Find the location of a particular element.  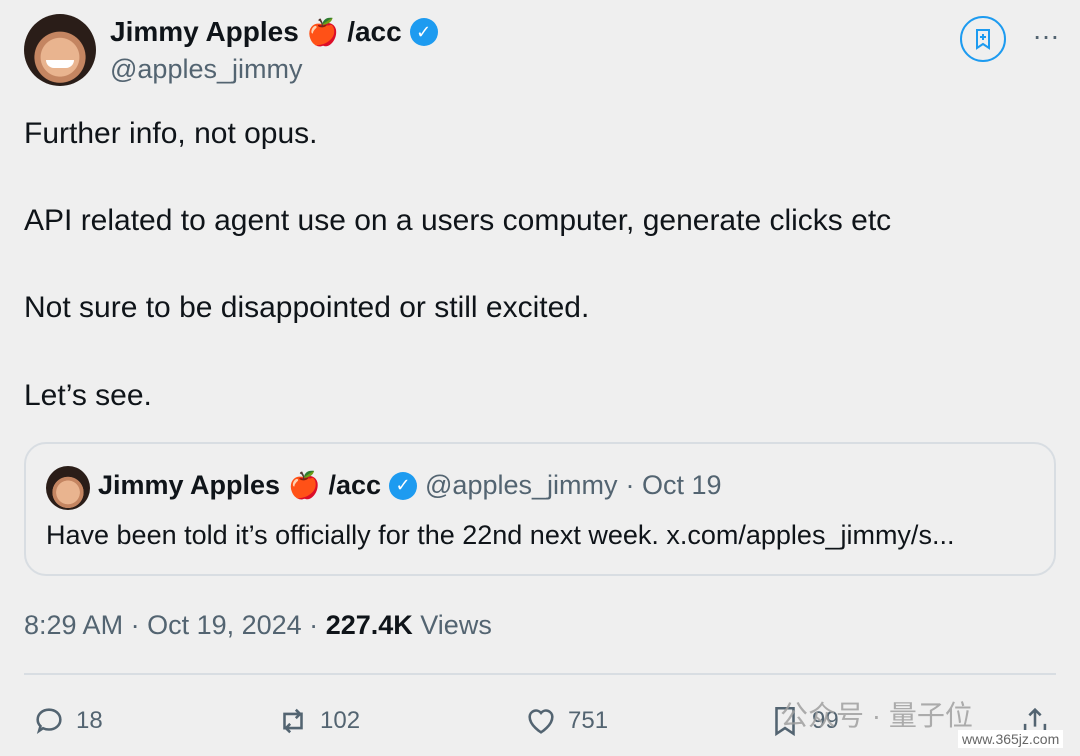

tweet-time: 8:29 AM is located at coordinates (73, 625).